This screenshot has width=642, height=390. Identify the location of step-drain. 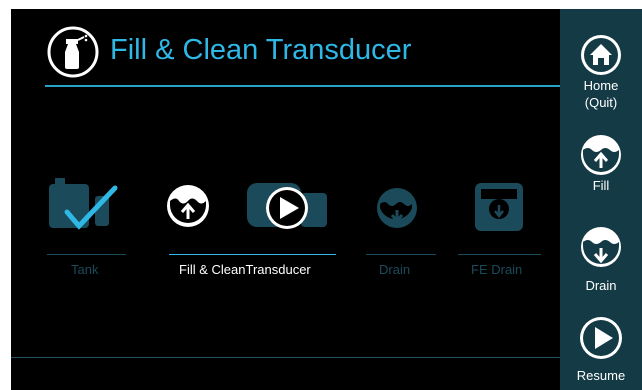
(397, 210).